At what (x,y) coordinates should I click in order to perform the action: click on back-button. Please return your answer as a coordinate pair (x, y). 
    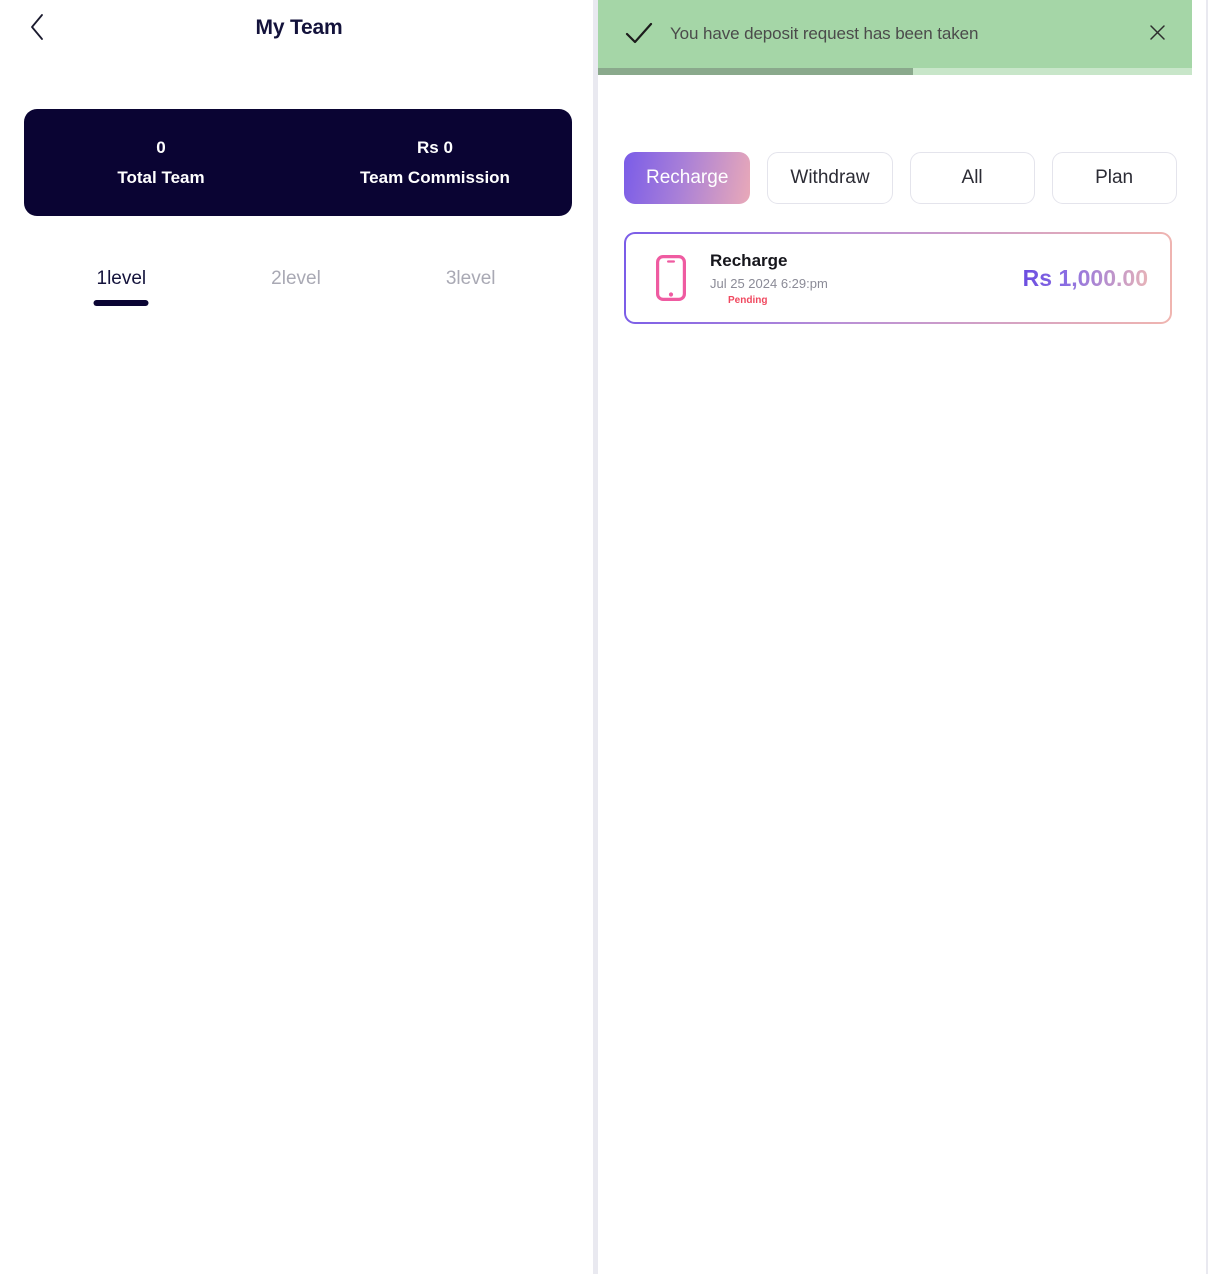
    Looking at the image, I should click on (37, 27).